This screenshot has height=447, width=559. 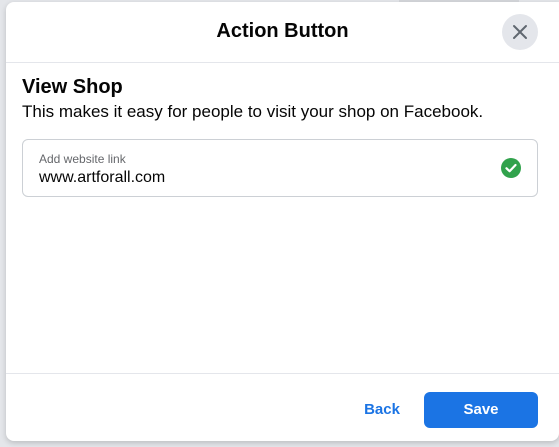 I want to click on close-button, so click(x=520, y=32).